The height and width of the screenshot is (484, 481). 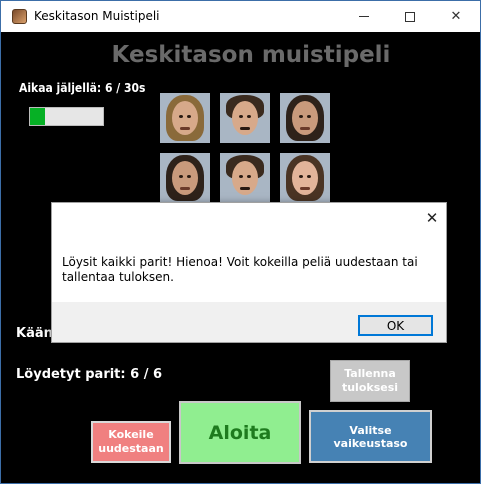 I want to click on retry-button: Kokeile uudestaan, so click(x=131, y=442).